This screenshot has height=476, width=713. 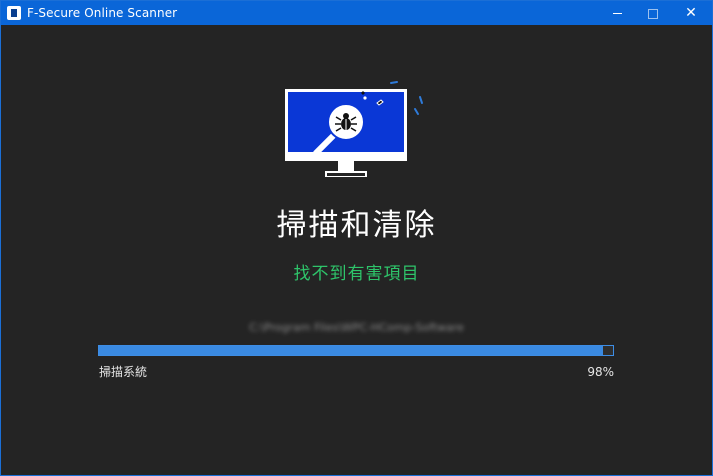 I want to click on window-title: F-Secure Online Scanner, so click(x=102, y=13).